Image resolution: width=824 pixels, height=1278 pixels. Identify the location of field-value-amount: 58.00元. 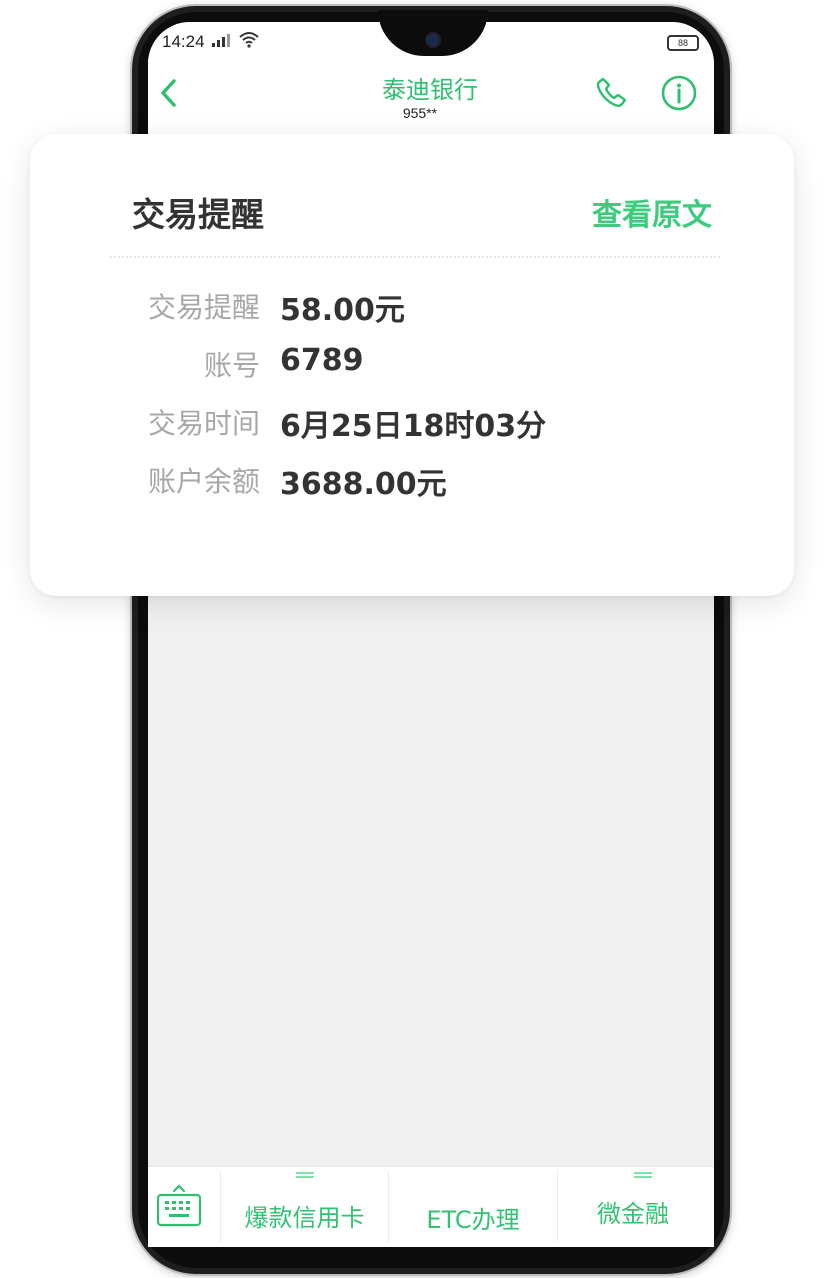
(342, 310).